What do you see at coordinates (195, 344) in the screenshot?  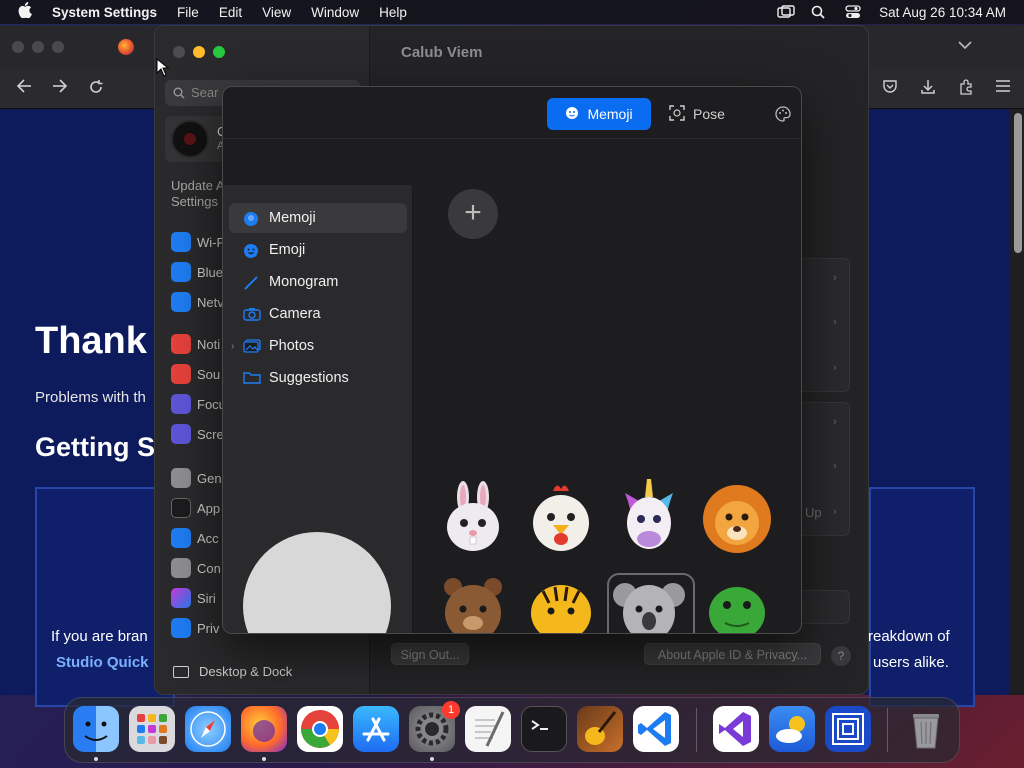 I see `sidebar-item-notifications: Noti` at bounding box center [195, 344].